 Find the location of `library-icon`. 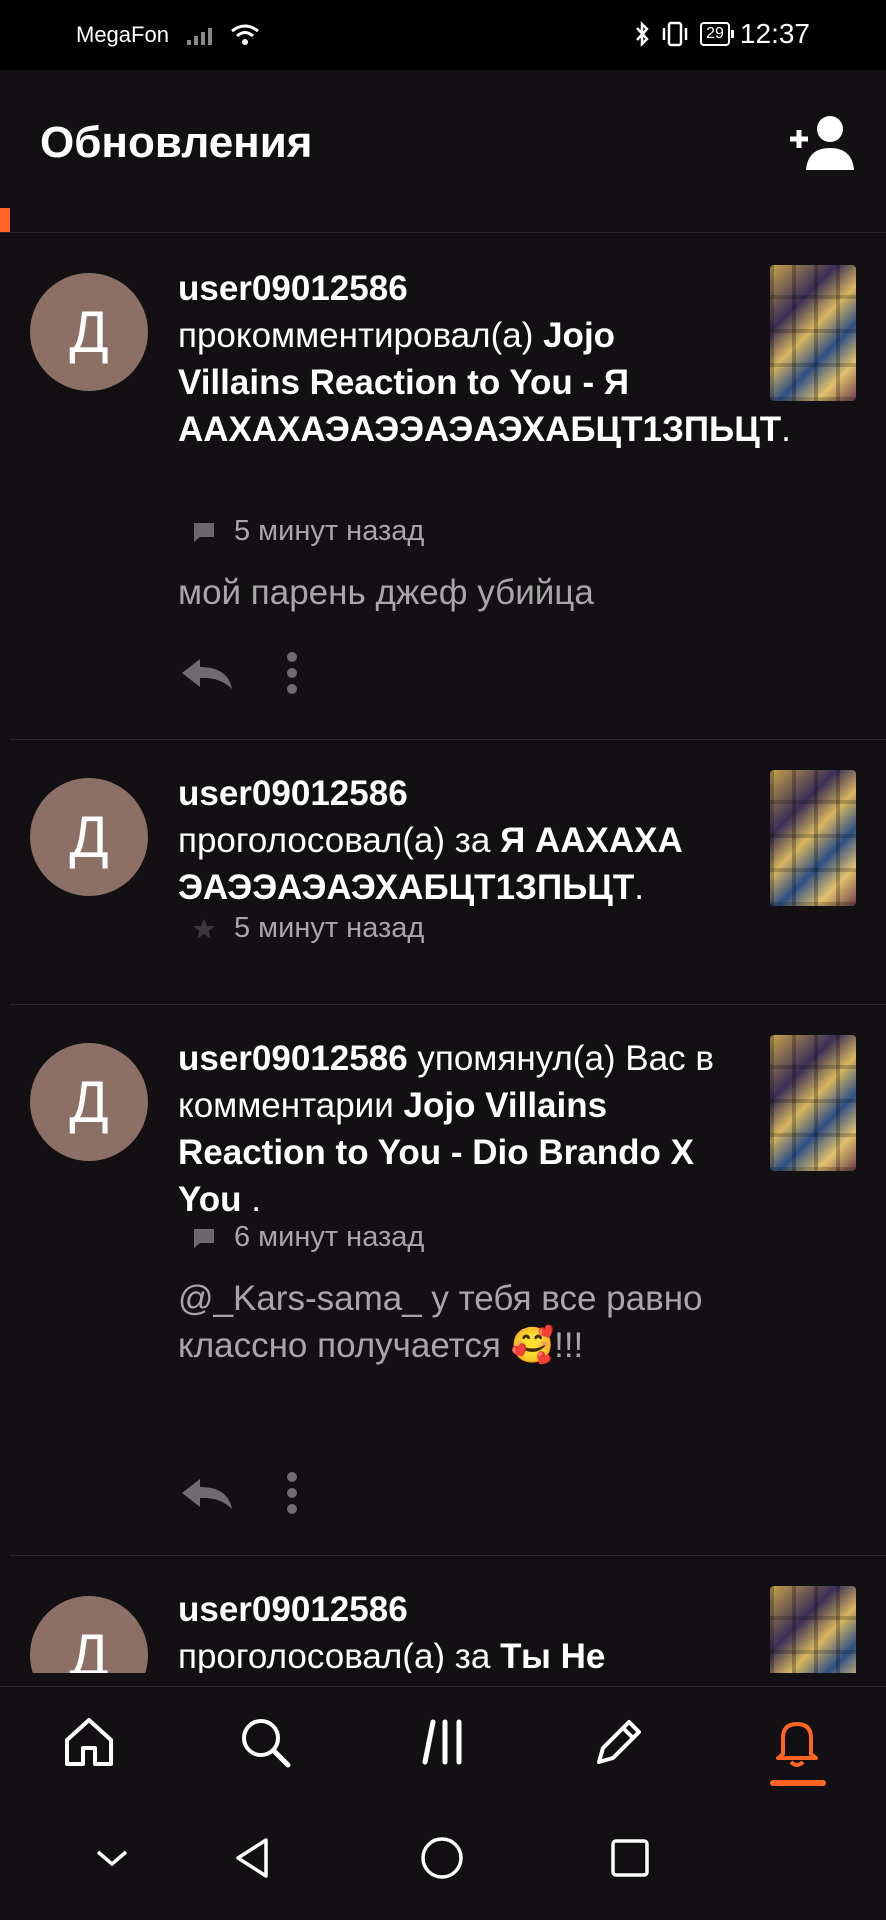

library-icon is located at coordinates (442, 1742).